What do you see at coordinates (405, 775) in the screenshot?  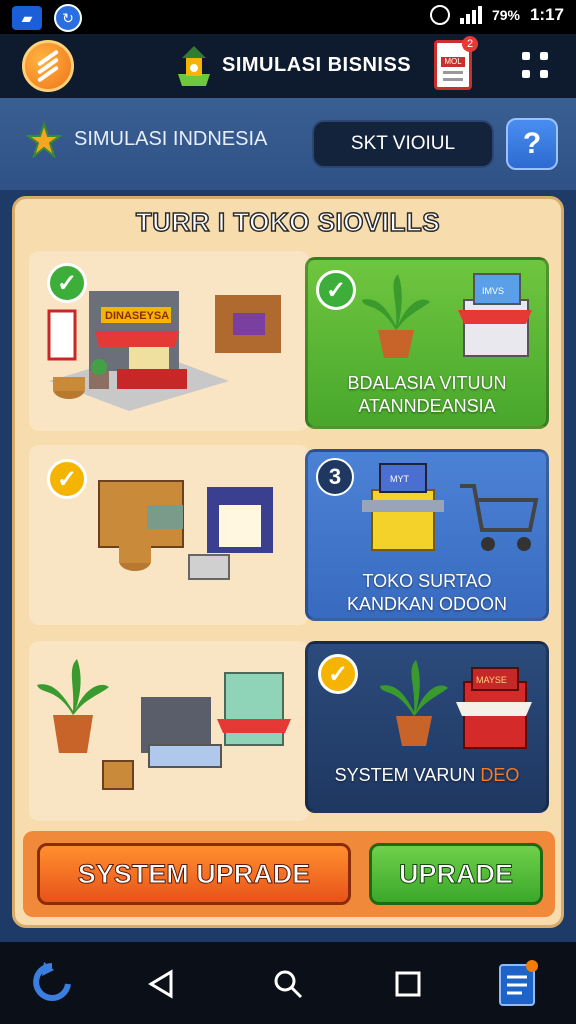 I see `card-text-main: SYSTEM VARUN` at bounding box center [405, 775].